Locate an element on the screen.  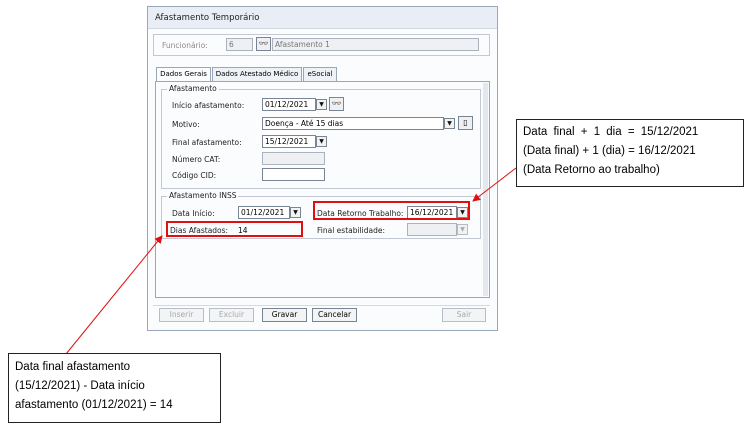
arrow-to-retorno is located at coordinates (494, 184).